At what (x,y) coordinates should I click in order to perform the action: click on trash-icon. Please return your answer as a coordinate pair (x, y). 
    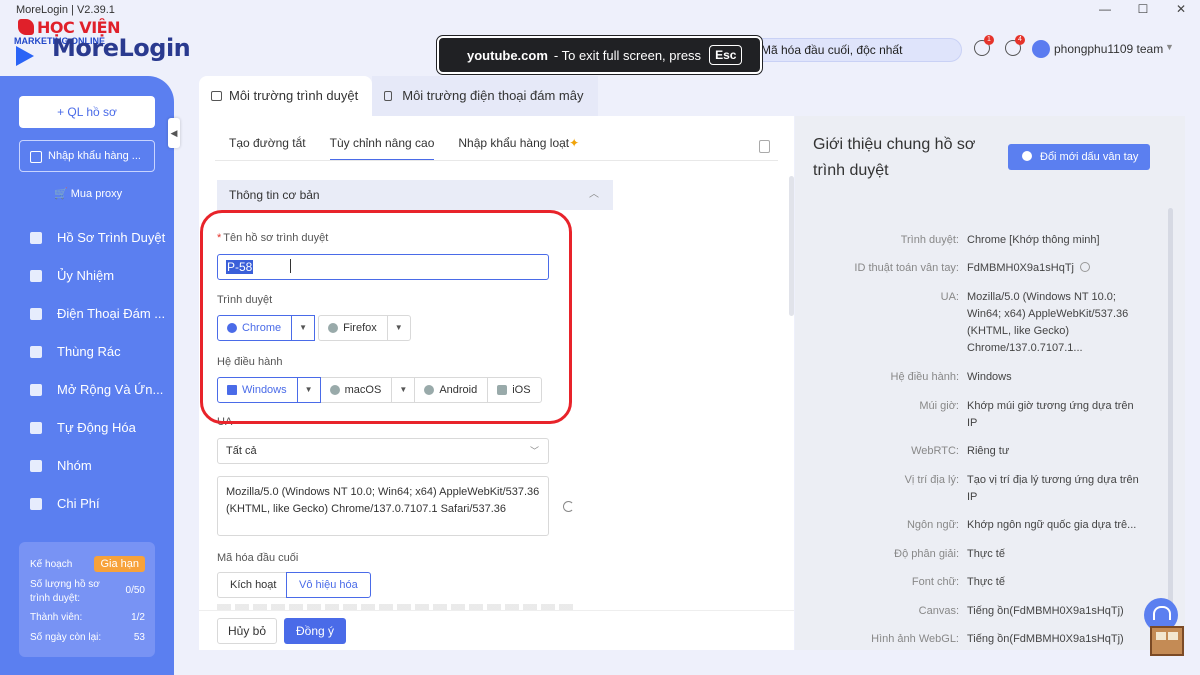
    Looking at the image, I should click on (36, 352).